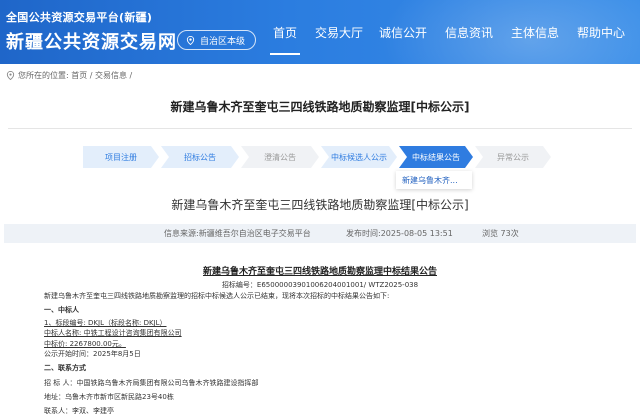  I want to click on notice-start-date: 公示开始时间：2025年8月5日, so click(92, 354).